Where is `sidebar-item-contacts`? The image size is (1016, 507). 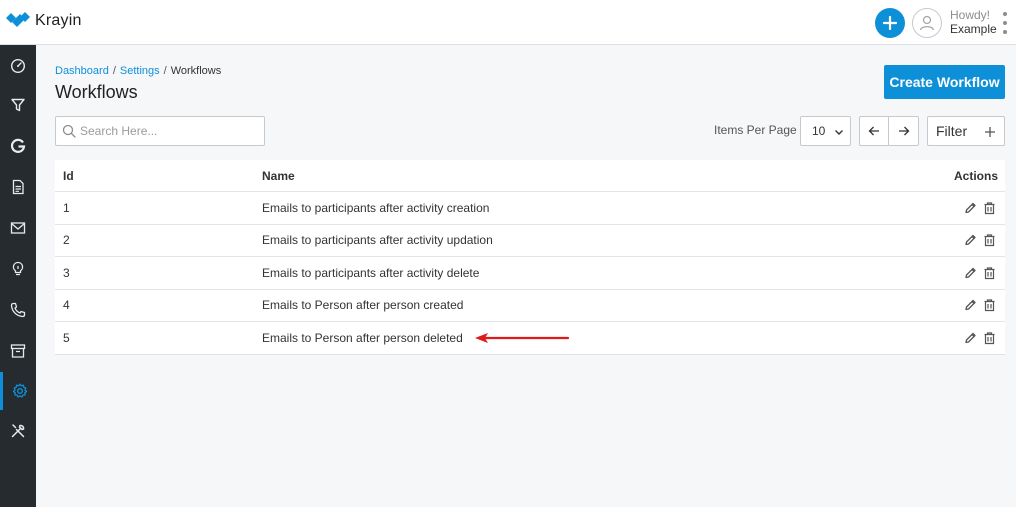 sidebar-item-contacts is located at coordinates (18, 310).